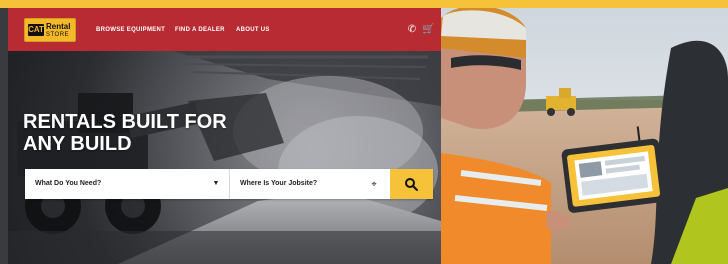  Describe the element at coordinates (125, 122) in the screenshot. I see `hero-title-line-1: RENTALS BUILT FOR` at that location.